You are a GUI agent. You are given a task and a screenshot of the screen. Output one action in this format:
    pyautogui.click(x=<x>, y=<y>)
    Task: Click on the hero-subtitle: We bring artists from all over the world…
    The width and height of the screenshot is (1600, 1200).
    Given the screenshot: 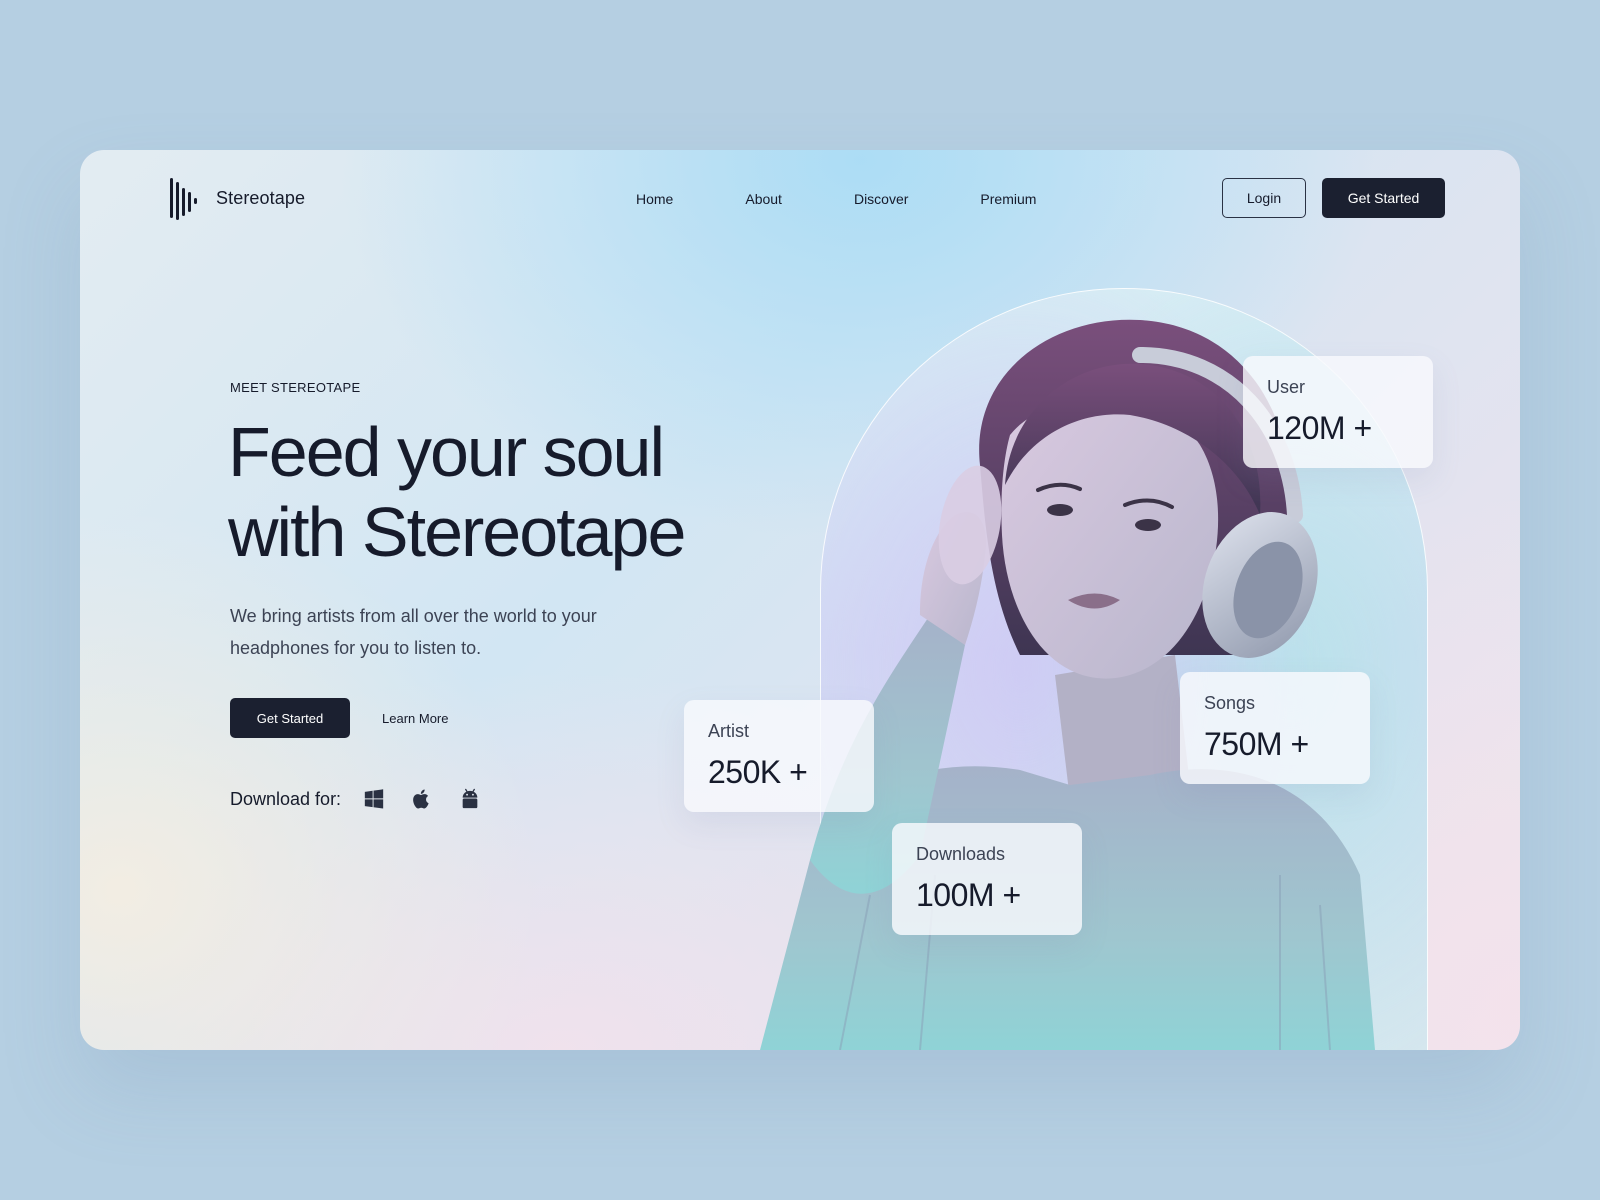 What is the action you would take?
    pyautogui.click(x=413, y=632)
    